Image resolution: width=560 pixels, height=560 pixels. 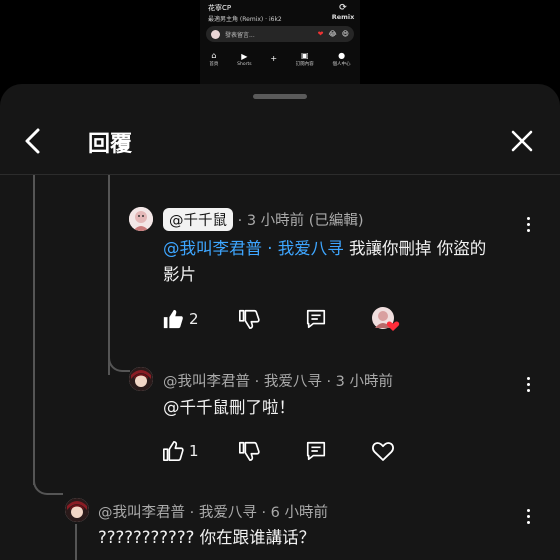 What do you see at coordinates (280, 141) in the screenshot?
I see `sheet-header: 回覆` at bounding box center [280, 141].